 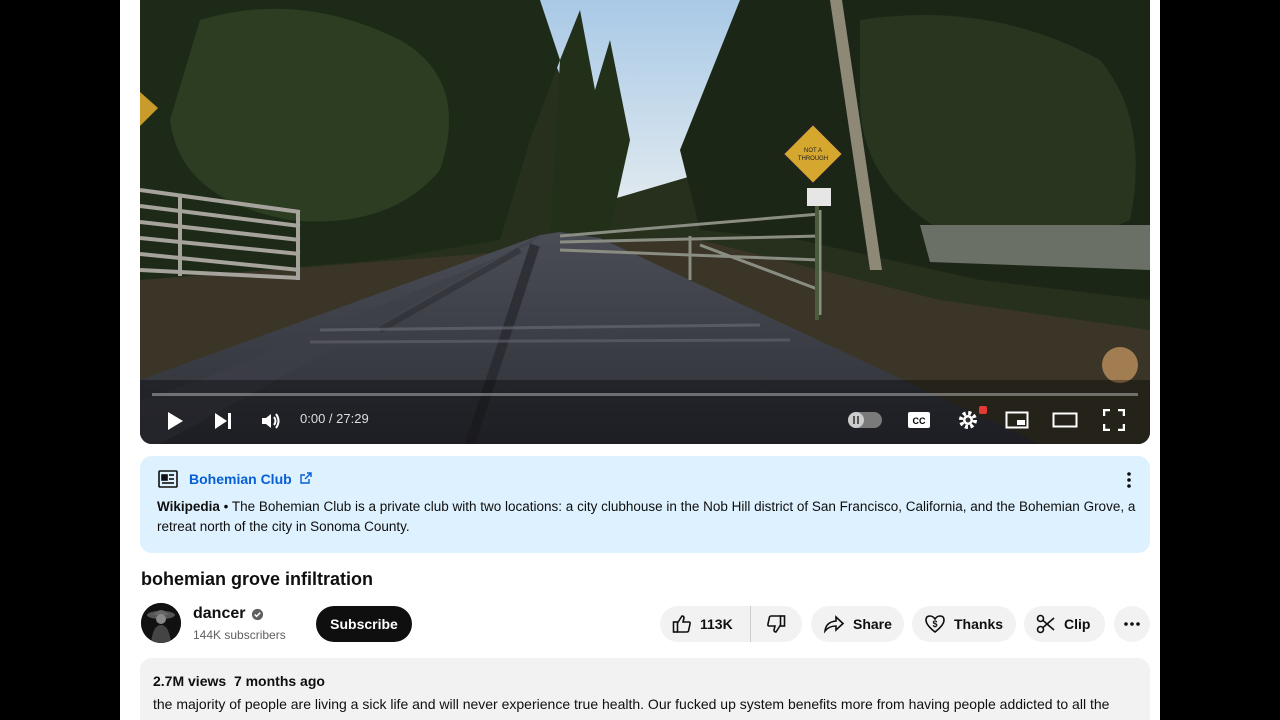 I want to click on channel-avatar, so click(x=161, y=623).